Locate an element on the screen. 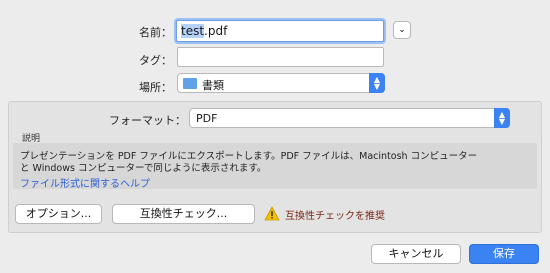 The width and height of the screenshot is (550, 273). save-as-rest-text: .pdf is located at coordinates (216, 31).